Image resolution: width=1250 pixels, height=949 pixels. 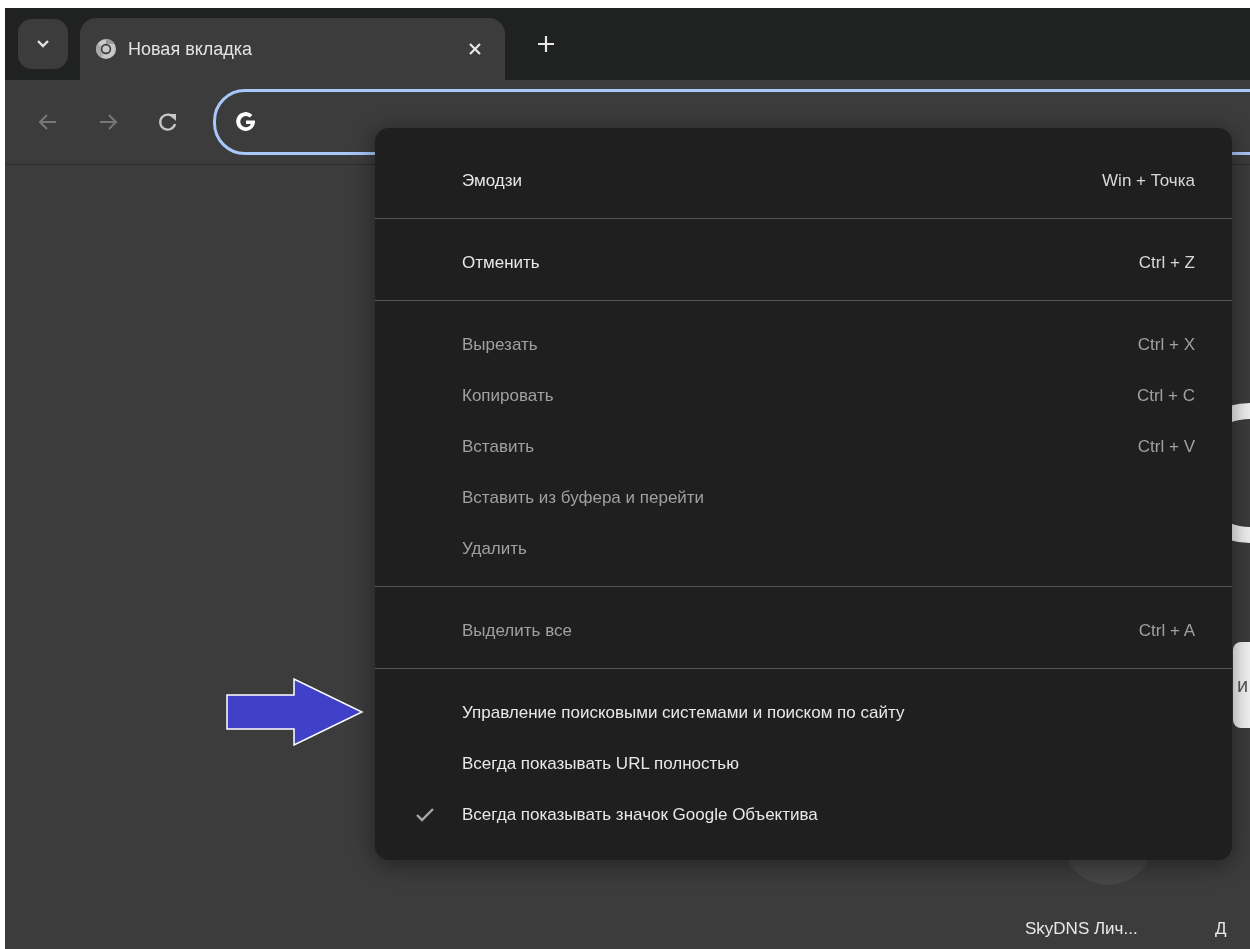 I want to click on menu-item-label: Управление поисковыми системами и поиском по сайту, so click(x=684, y=712).